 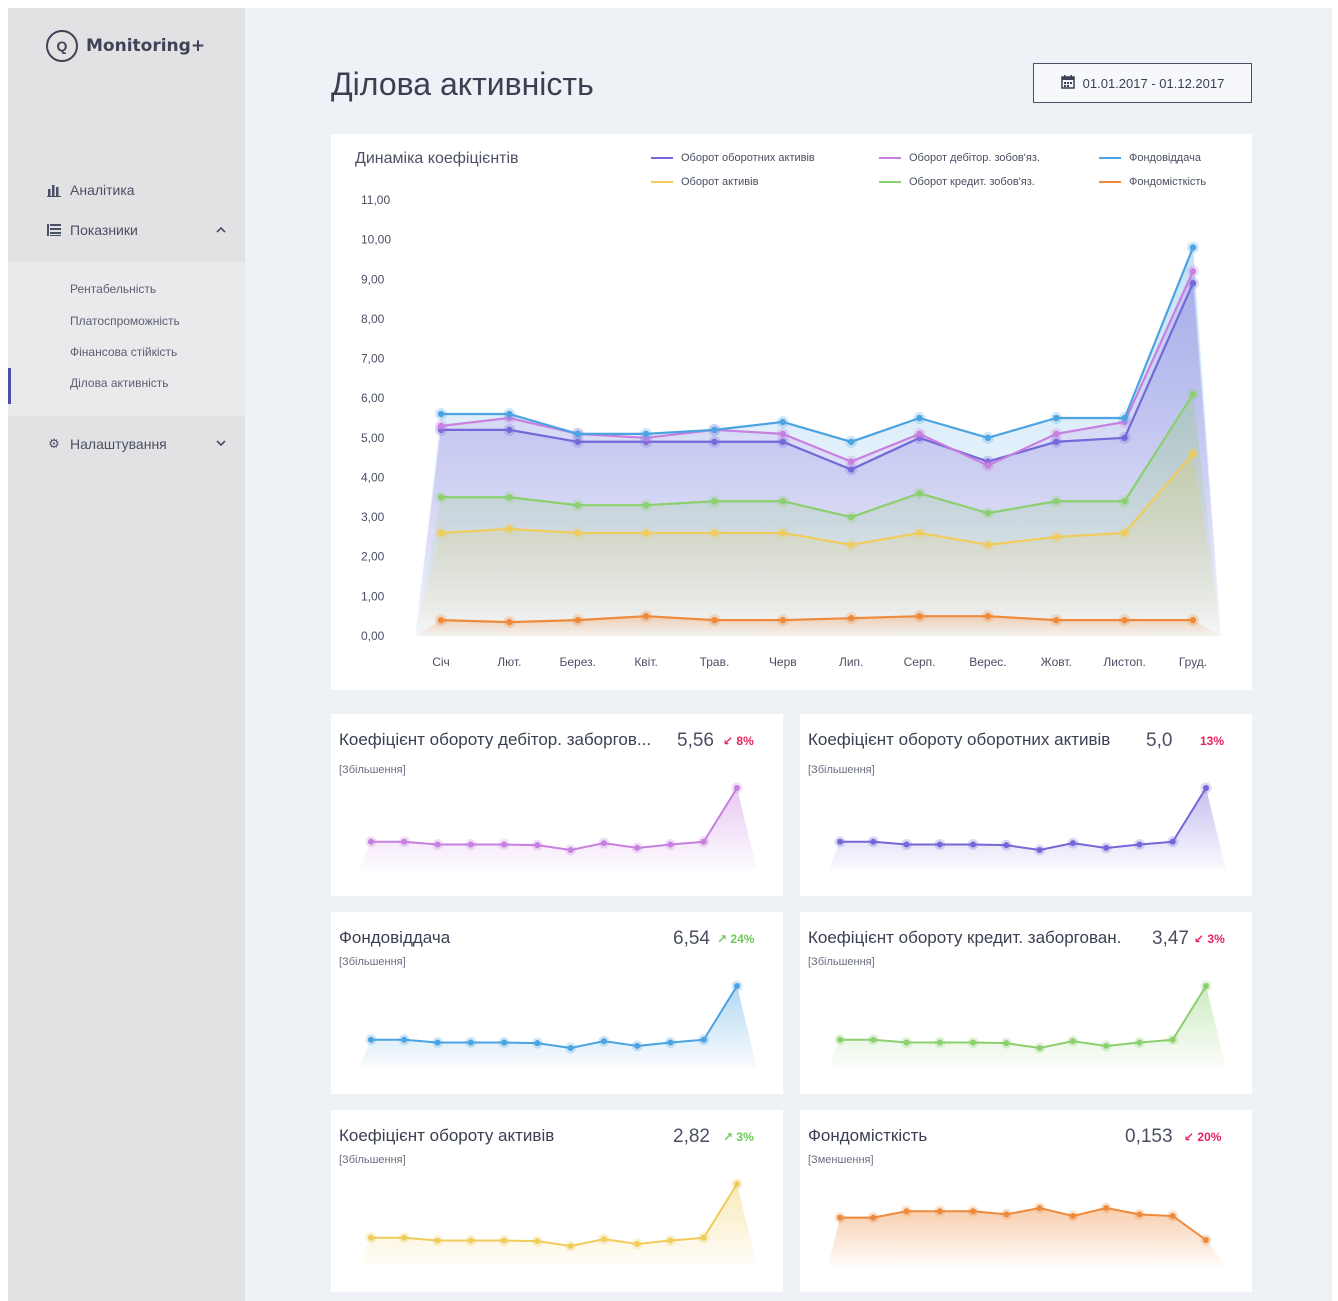 What do you see at coordinates (136, 444) in the screenshot?
I see `nav-item-settings: ⚙ Налаштування` at bounding box center [136, 444].